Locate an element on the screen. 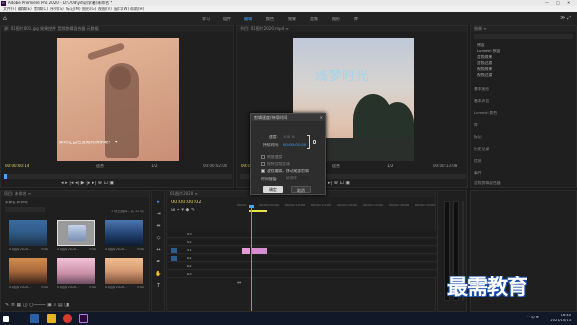 This screenshot has height=325, width=577. menu-clip: 剪辑(C) is located at coordinates (41, 9).